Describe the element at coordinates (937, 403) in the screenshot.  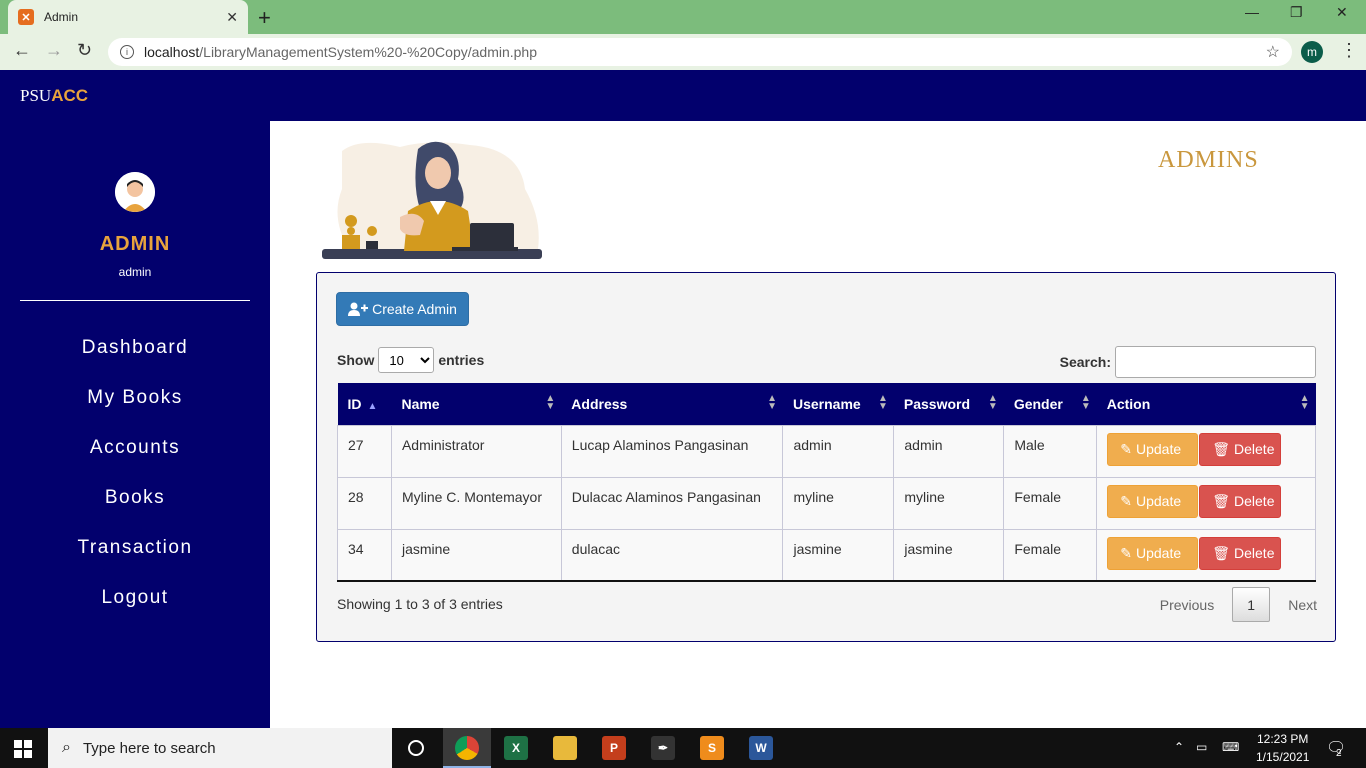
I see `column-password-label: Password` at that location.